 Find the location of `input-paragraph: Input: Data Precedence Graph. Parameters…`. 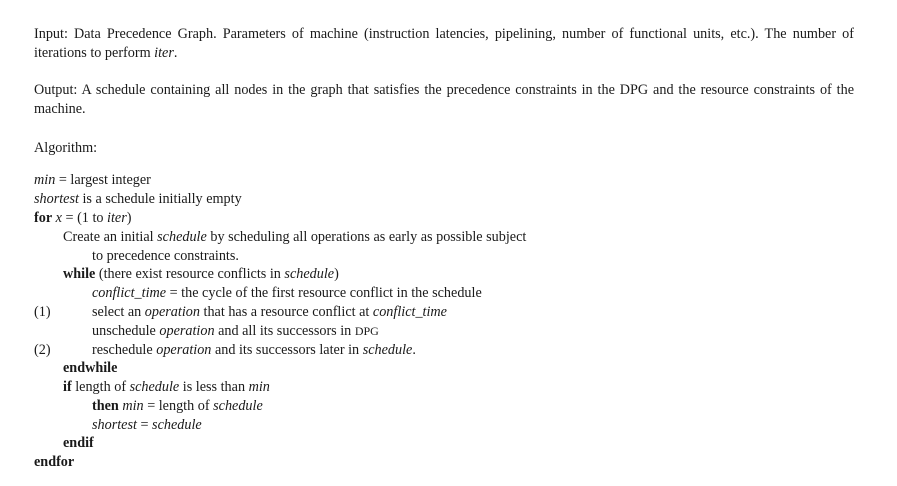

input-paragraph: Input: Data Precedence Graph. Parameters… is located at coordinates (444, 44).